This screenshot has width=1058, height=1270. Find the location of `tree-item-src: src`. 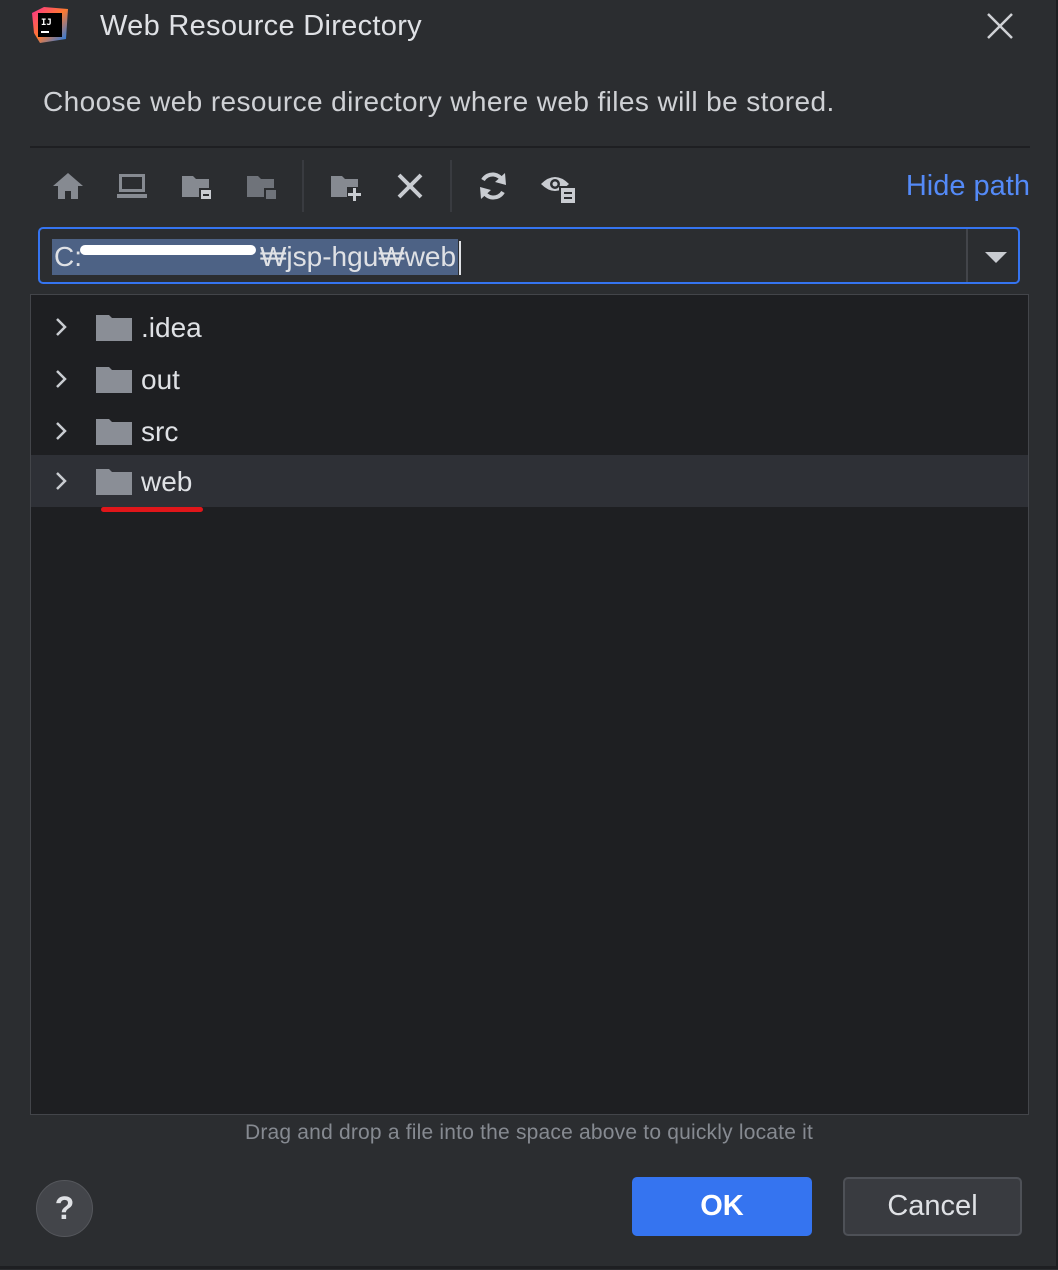

tree-item-src: src is located at coordinates (529, 431).